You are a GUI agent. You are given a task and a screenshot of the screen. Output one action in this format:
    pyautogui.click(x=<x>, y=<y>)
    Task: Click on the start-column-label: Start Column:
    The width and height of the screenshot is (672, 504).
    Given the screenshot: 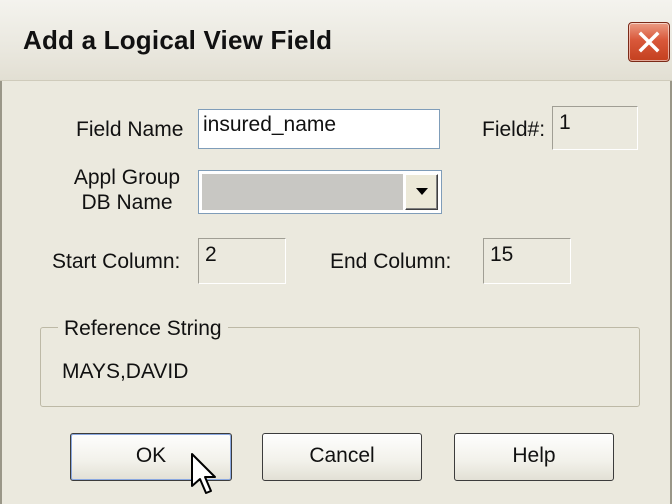 What is the action you would take?
    pyautogui.click(x=116, y=261)
    